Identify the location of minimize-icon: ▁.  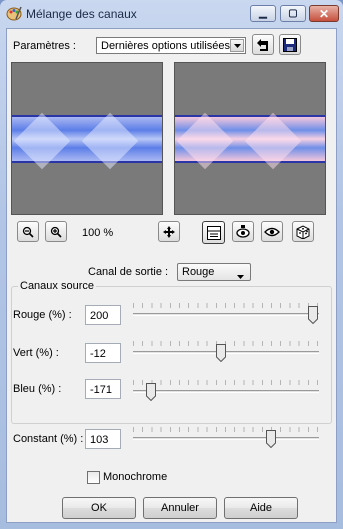
(263, 13).